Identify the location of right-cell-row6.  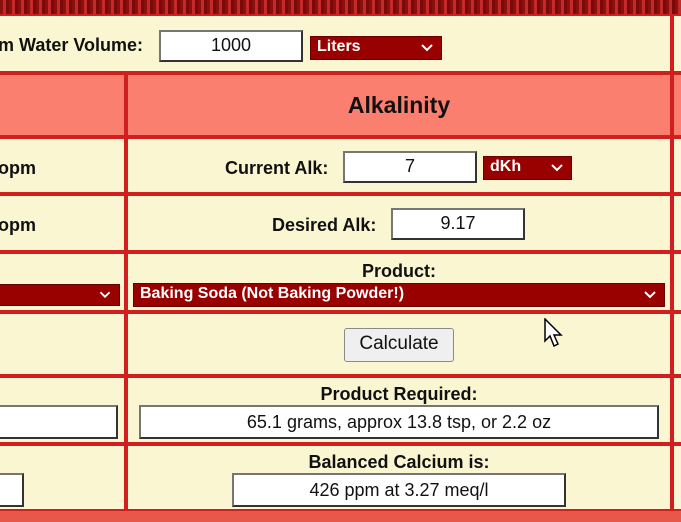
(676, 477).